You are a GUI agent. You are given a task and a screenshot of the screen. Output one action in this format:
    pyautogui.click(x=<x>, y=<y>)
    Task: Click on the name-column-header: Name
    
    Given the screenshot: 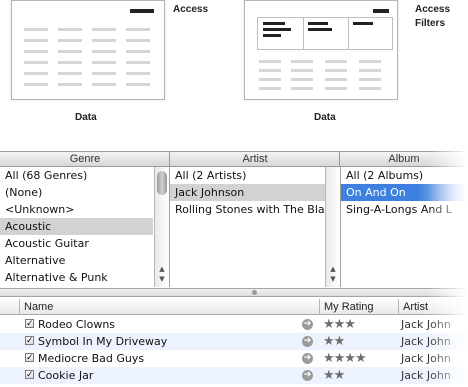 What is the action you would take?
    pyautogui.click(x=169, y=307)
    